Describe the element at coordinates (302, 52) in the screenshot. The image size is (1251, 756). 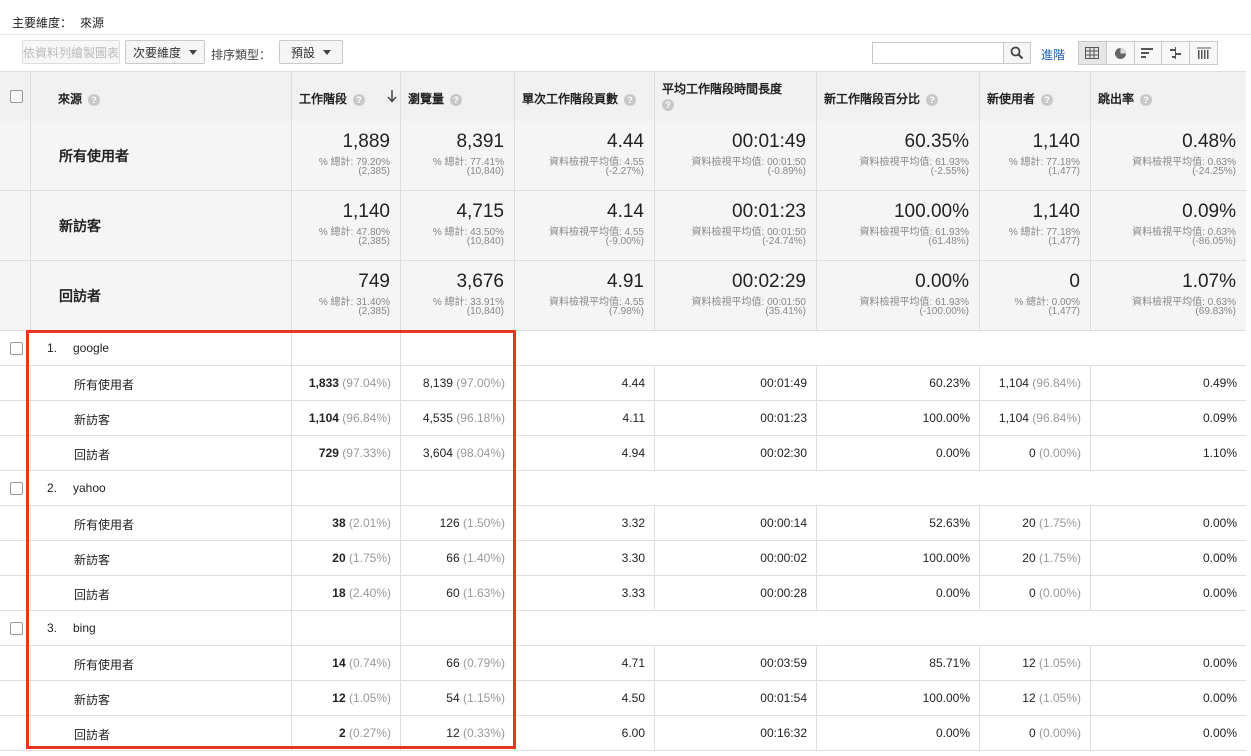
I see `sort-type-value: 預設` at that location.